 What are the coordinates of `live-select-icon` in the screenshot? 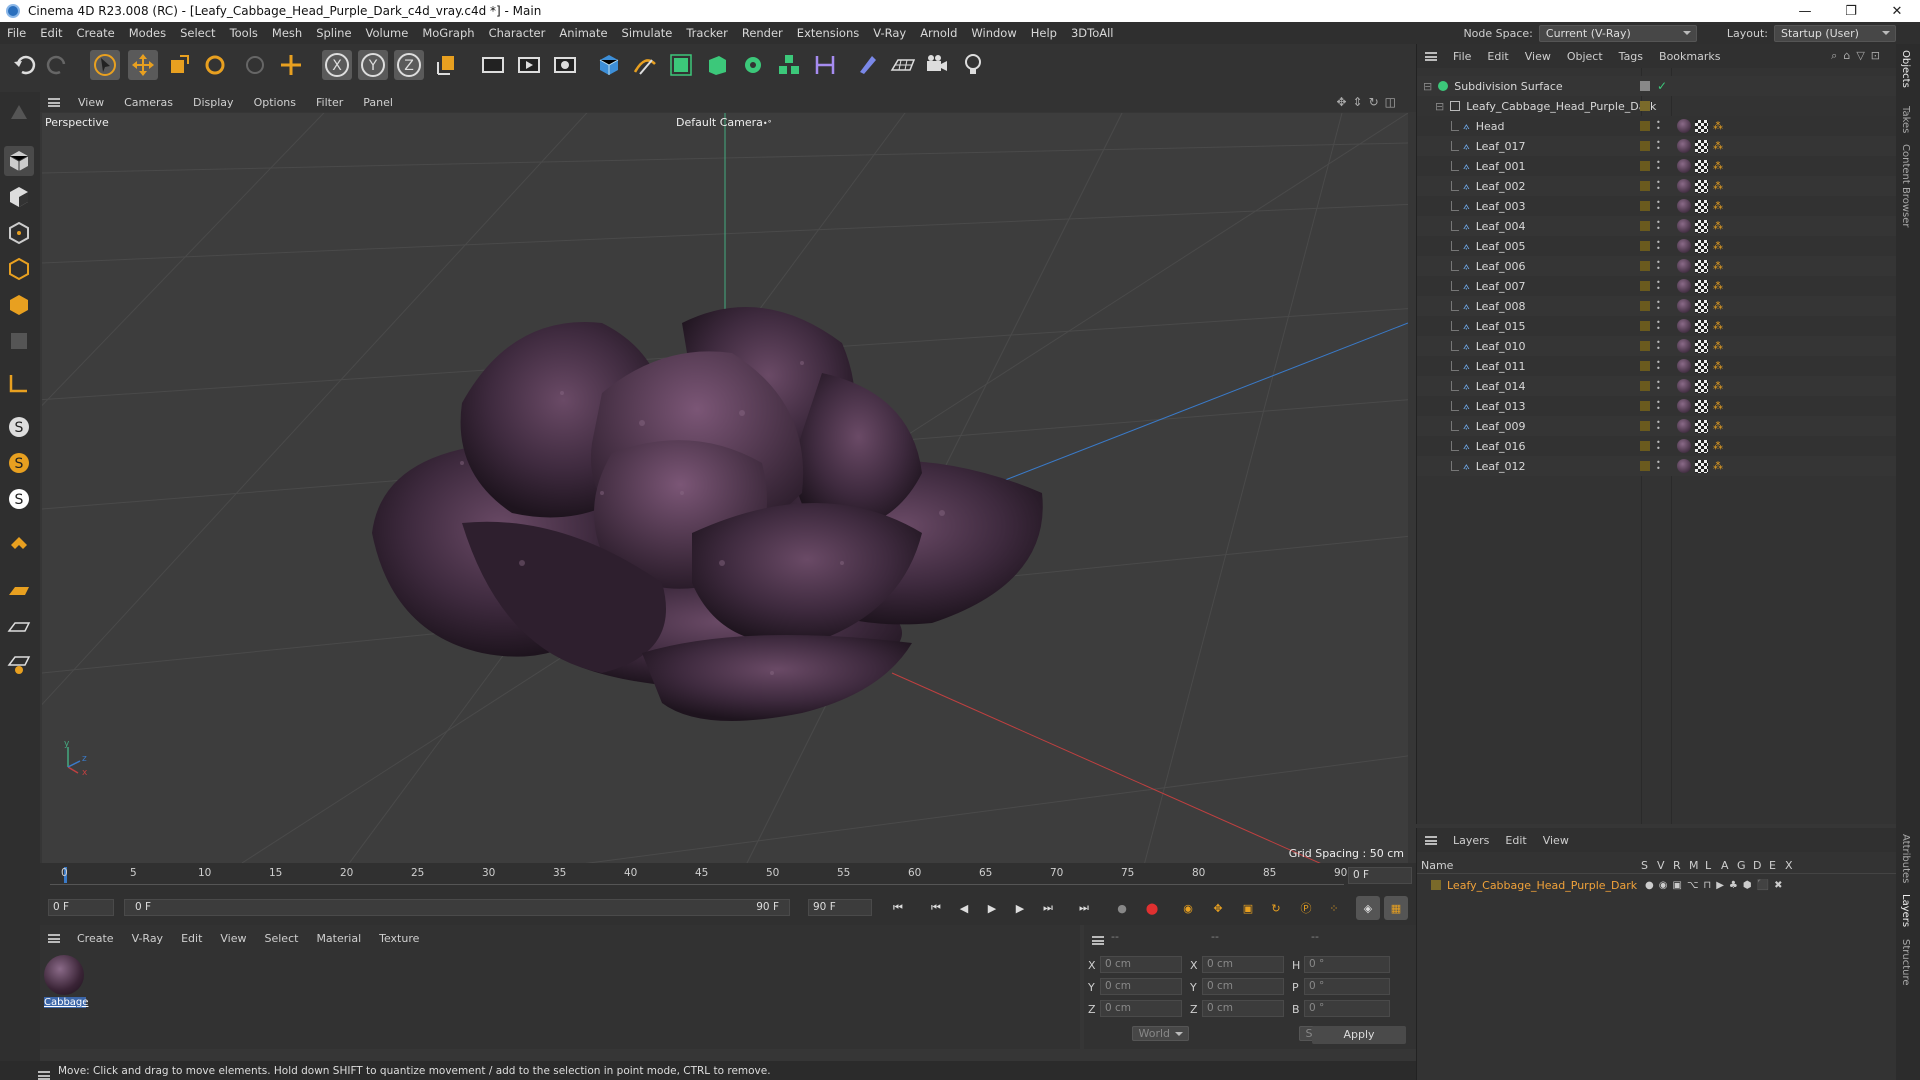 It's located at (255, 65).